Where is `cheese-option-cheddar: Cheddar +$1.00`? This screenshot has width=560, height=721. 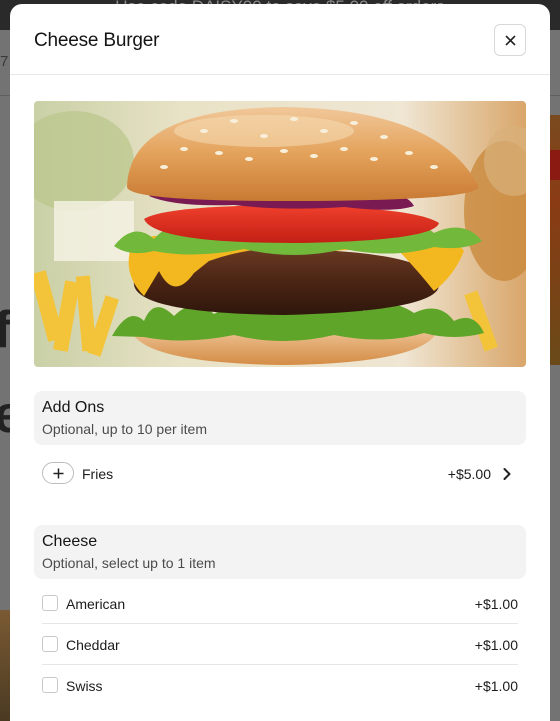 cheese-option-cheddar: Cheddar +$1.00 is located at coordinates (280, 644).